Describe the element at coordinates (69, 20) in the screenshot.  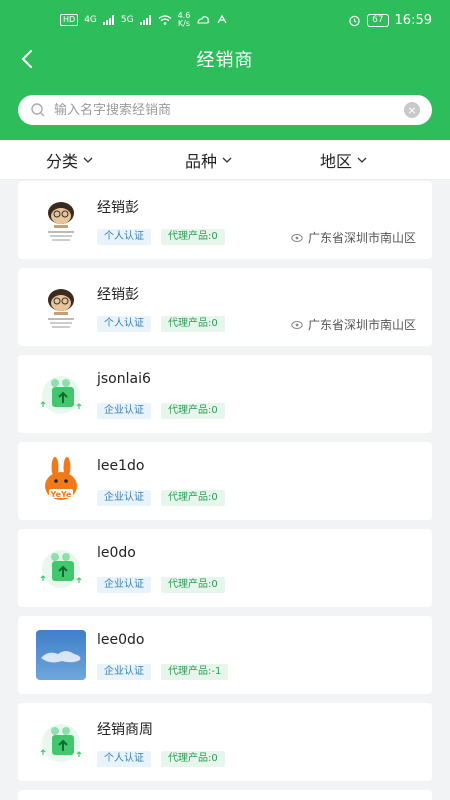
I see `hd-indicator: HD` at that location.